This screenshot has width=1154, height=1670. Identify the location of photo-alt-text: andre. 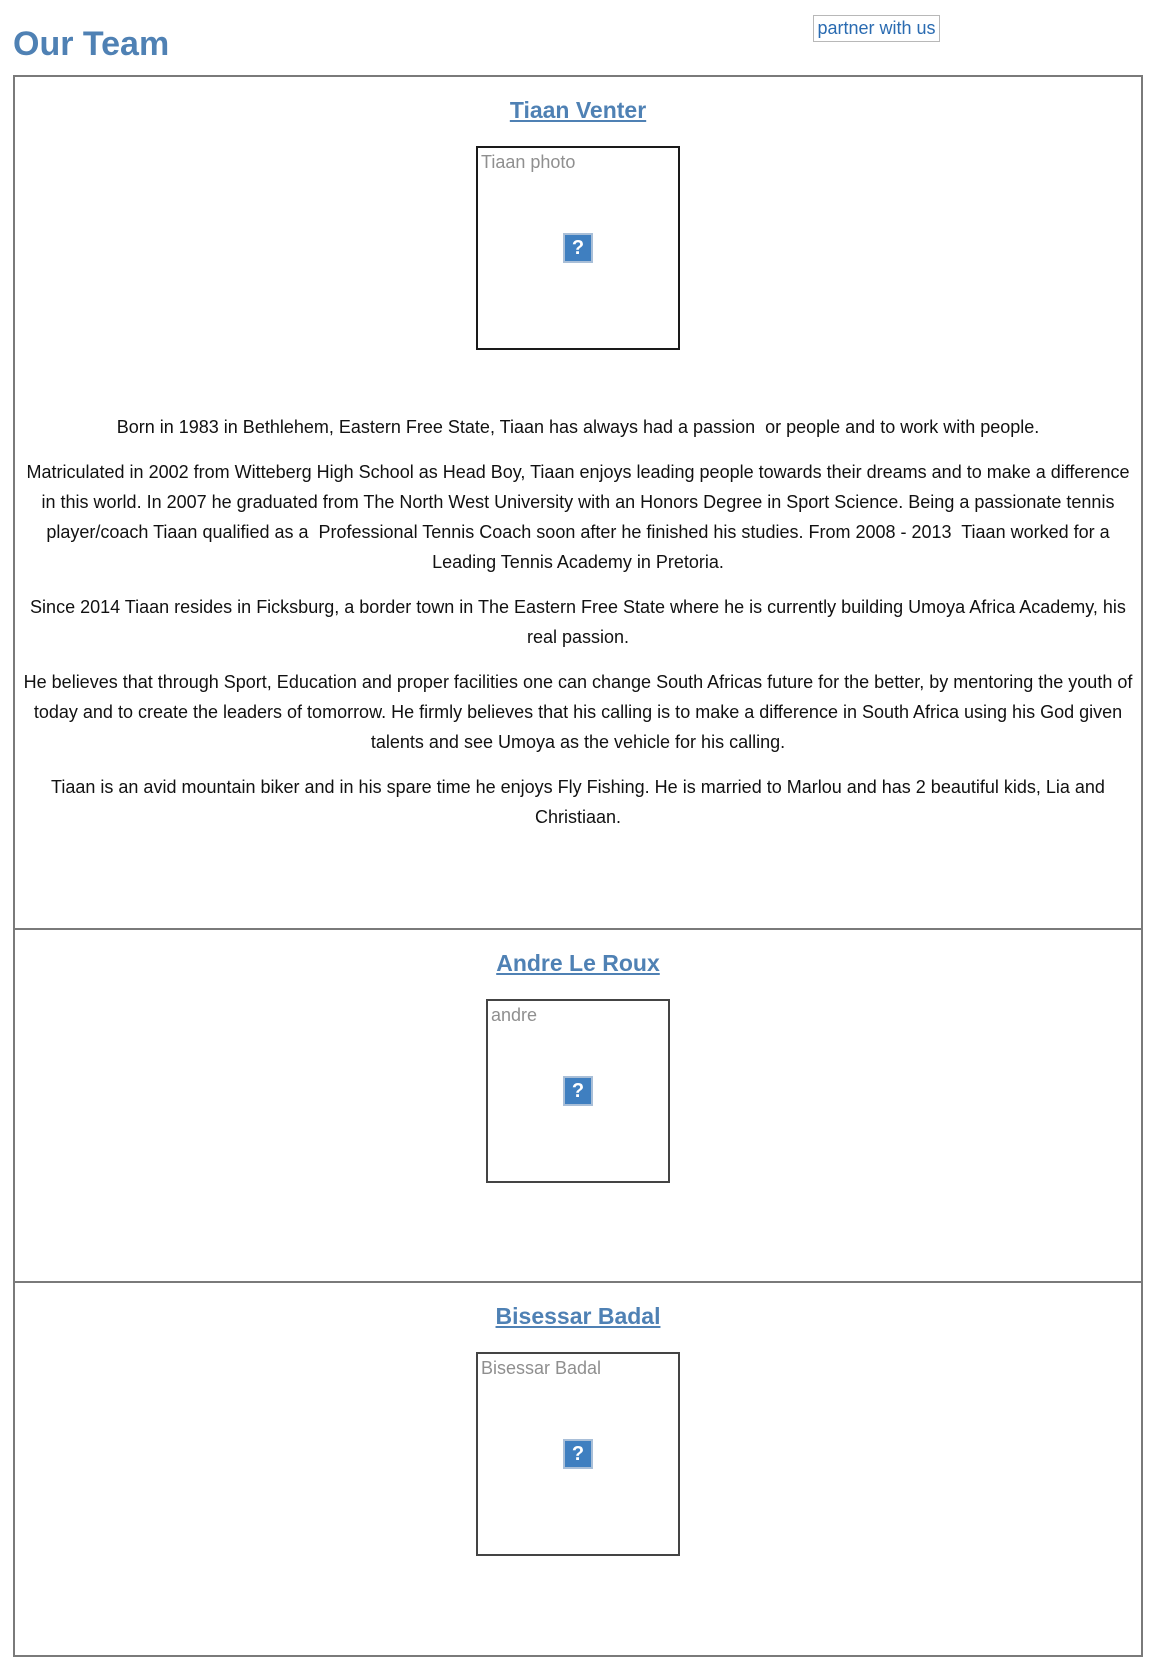
(514, 1015).